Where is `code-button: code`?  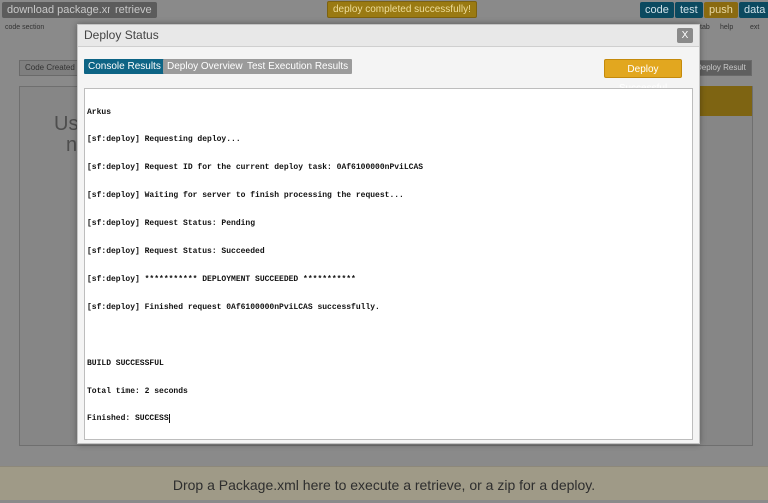
code-button: code is located at coordinates (657, 10).